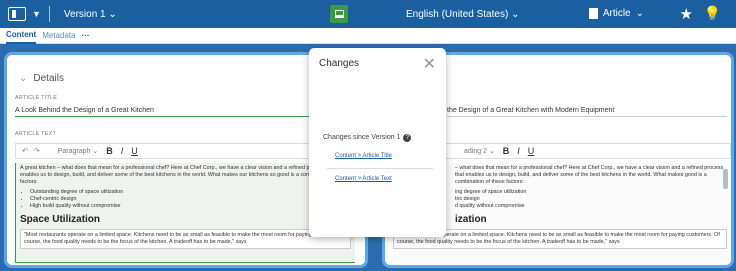  I want to click on version-label: Version 1, so click(84, 14).